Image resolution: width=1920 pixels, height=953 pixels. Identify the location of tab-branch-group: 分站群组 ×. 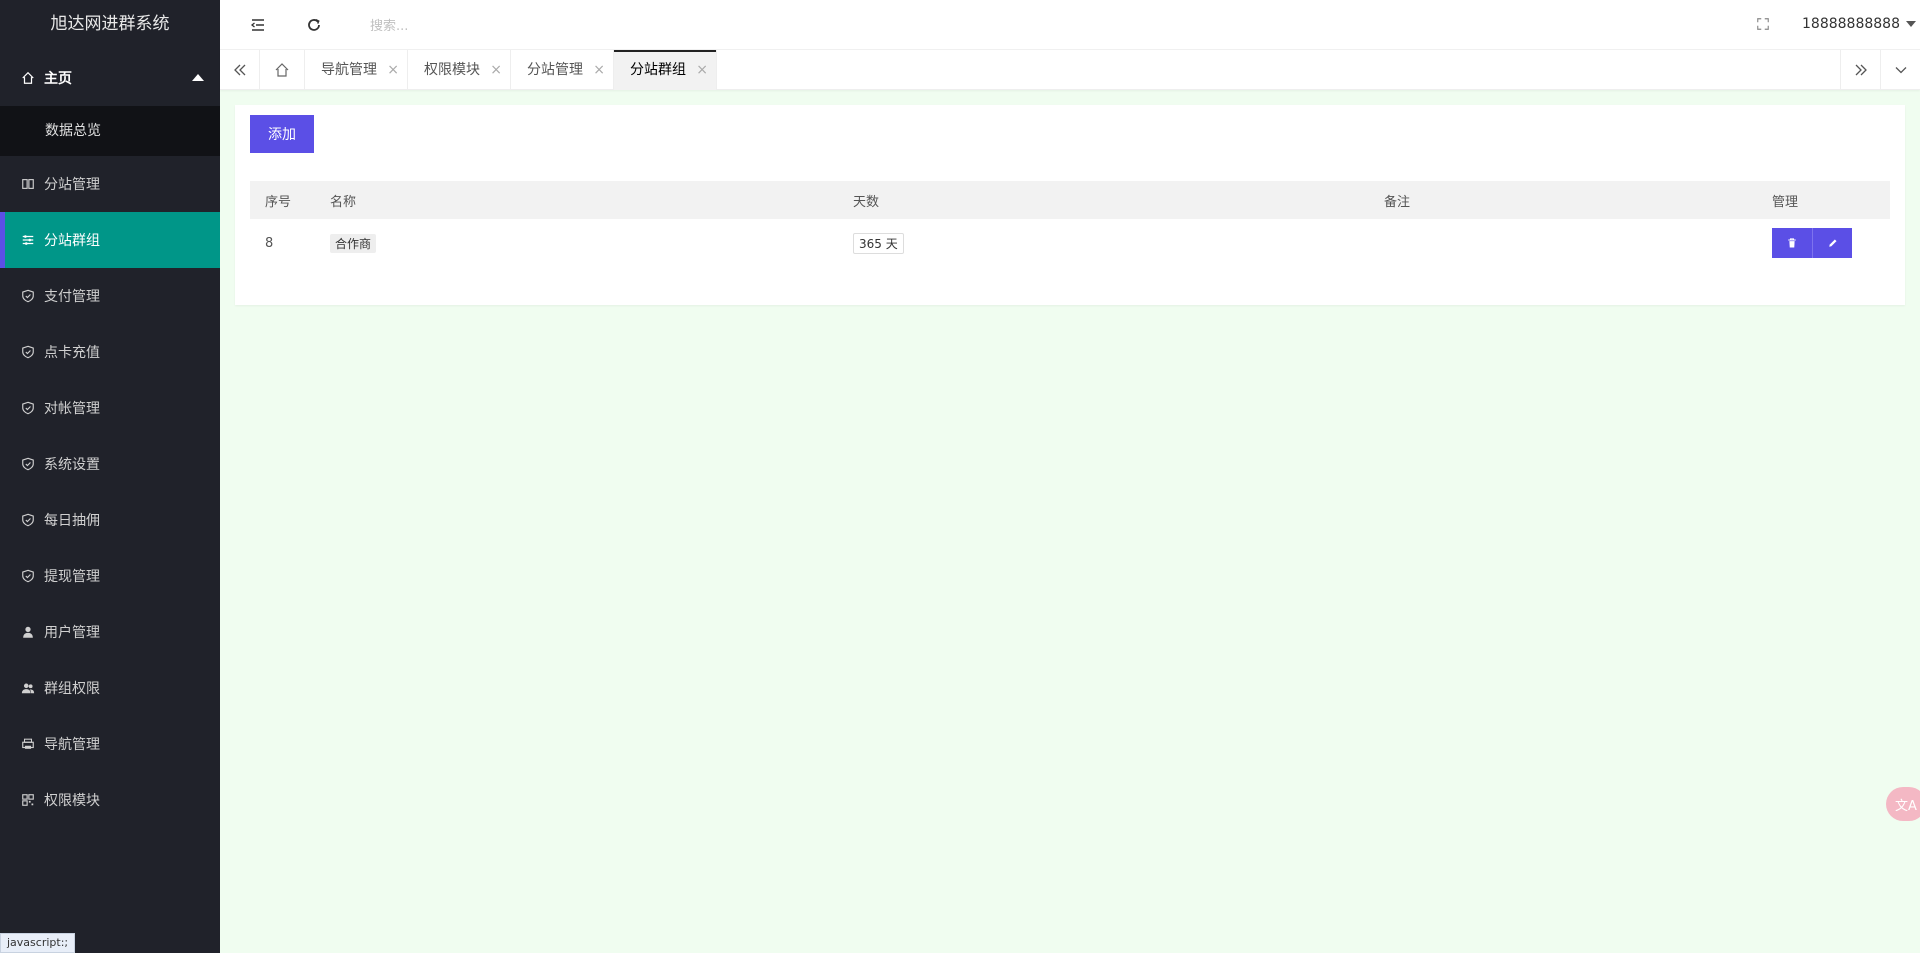
(665, 70).